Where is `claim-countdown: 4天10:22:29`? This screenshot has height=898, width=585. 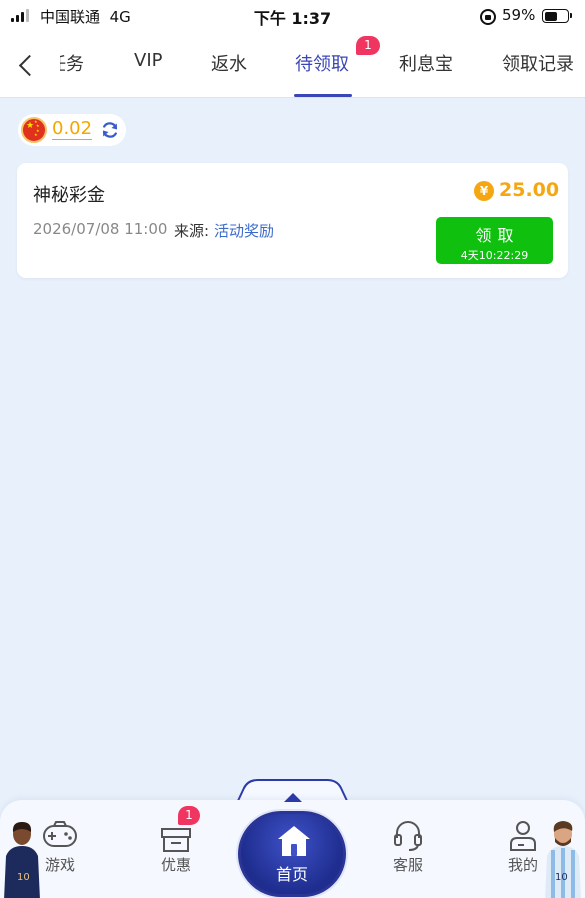 claim-countdown: 4天10:22:29 is located at coordinates (494, 255).